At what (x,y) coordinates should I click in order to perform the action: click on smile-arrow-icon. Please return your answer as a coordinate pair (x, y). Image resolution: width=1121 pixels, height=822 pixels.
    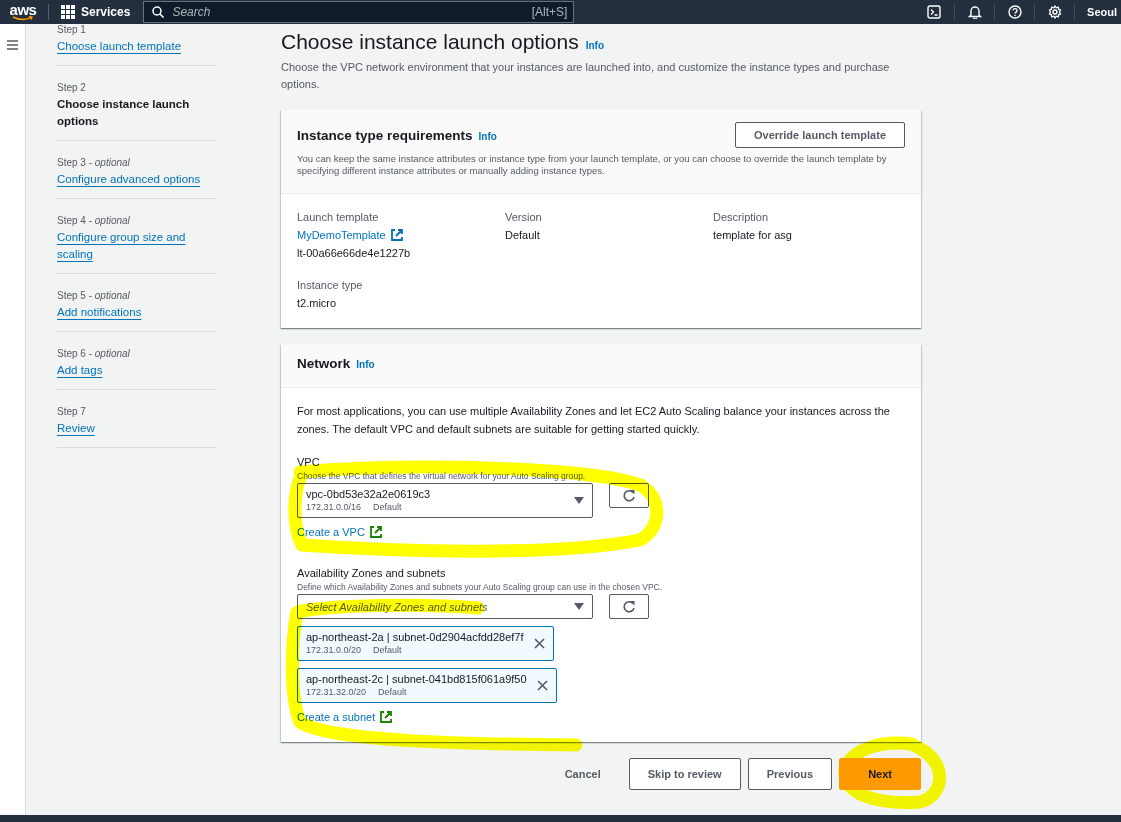
    Looking at the image, I should click on (23, 18).